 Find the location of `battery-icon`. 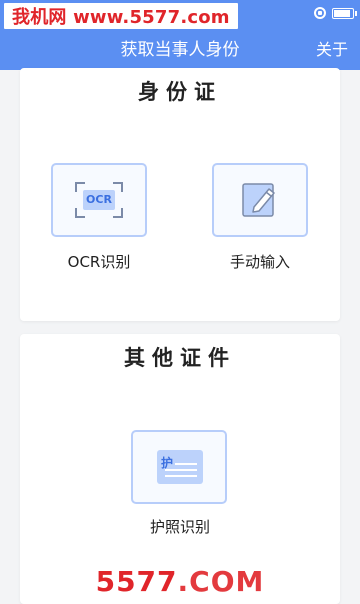

battery-icon is located at coordinates (344, 13).